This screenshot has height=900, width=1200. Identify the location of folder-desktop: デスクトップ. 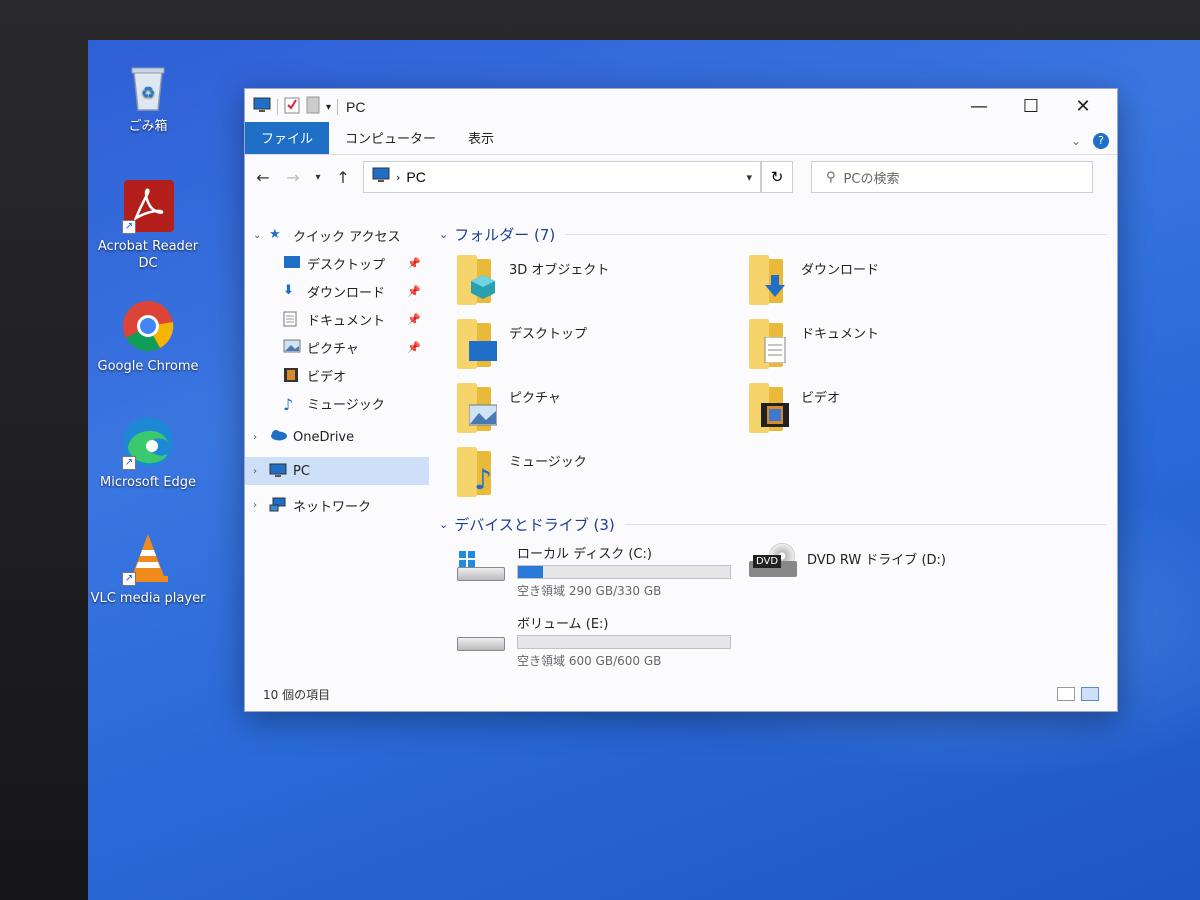
(603, 345).